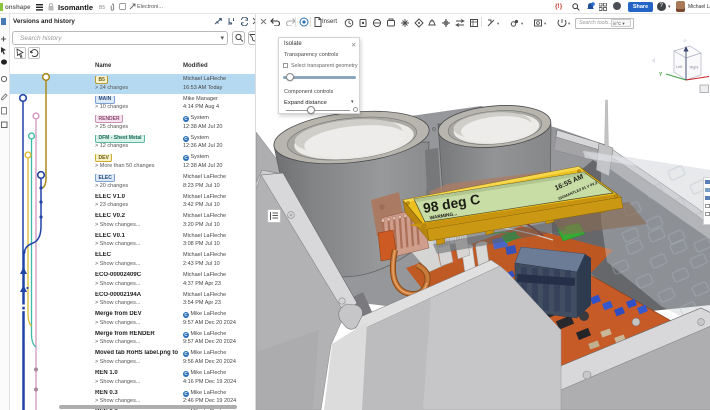 Image resolution: width=710 pixels, height=410 pixels. Describe the element at coordinates (695, 68) in the screenshot. I see `svg-text: Right` at that location.